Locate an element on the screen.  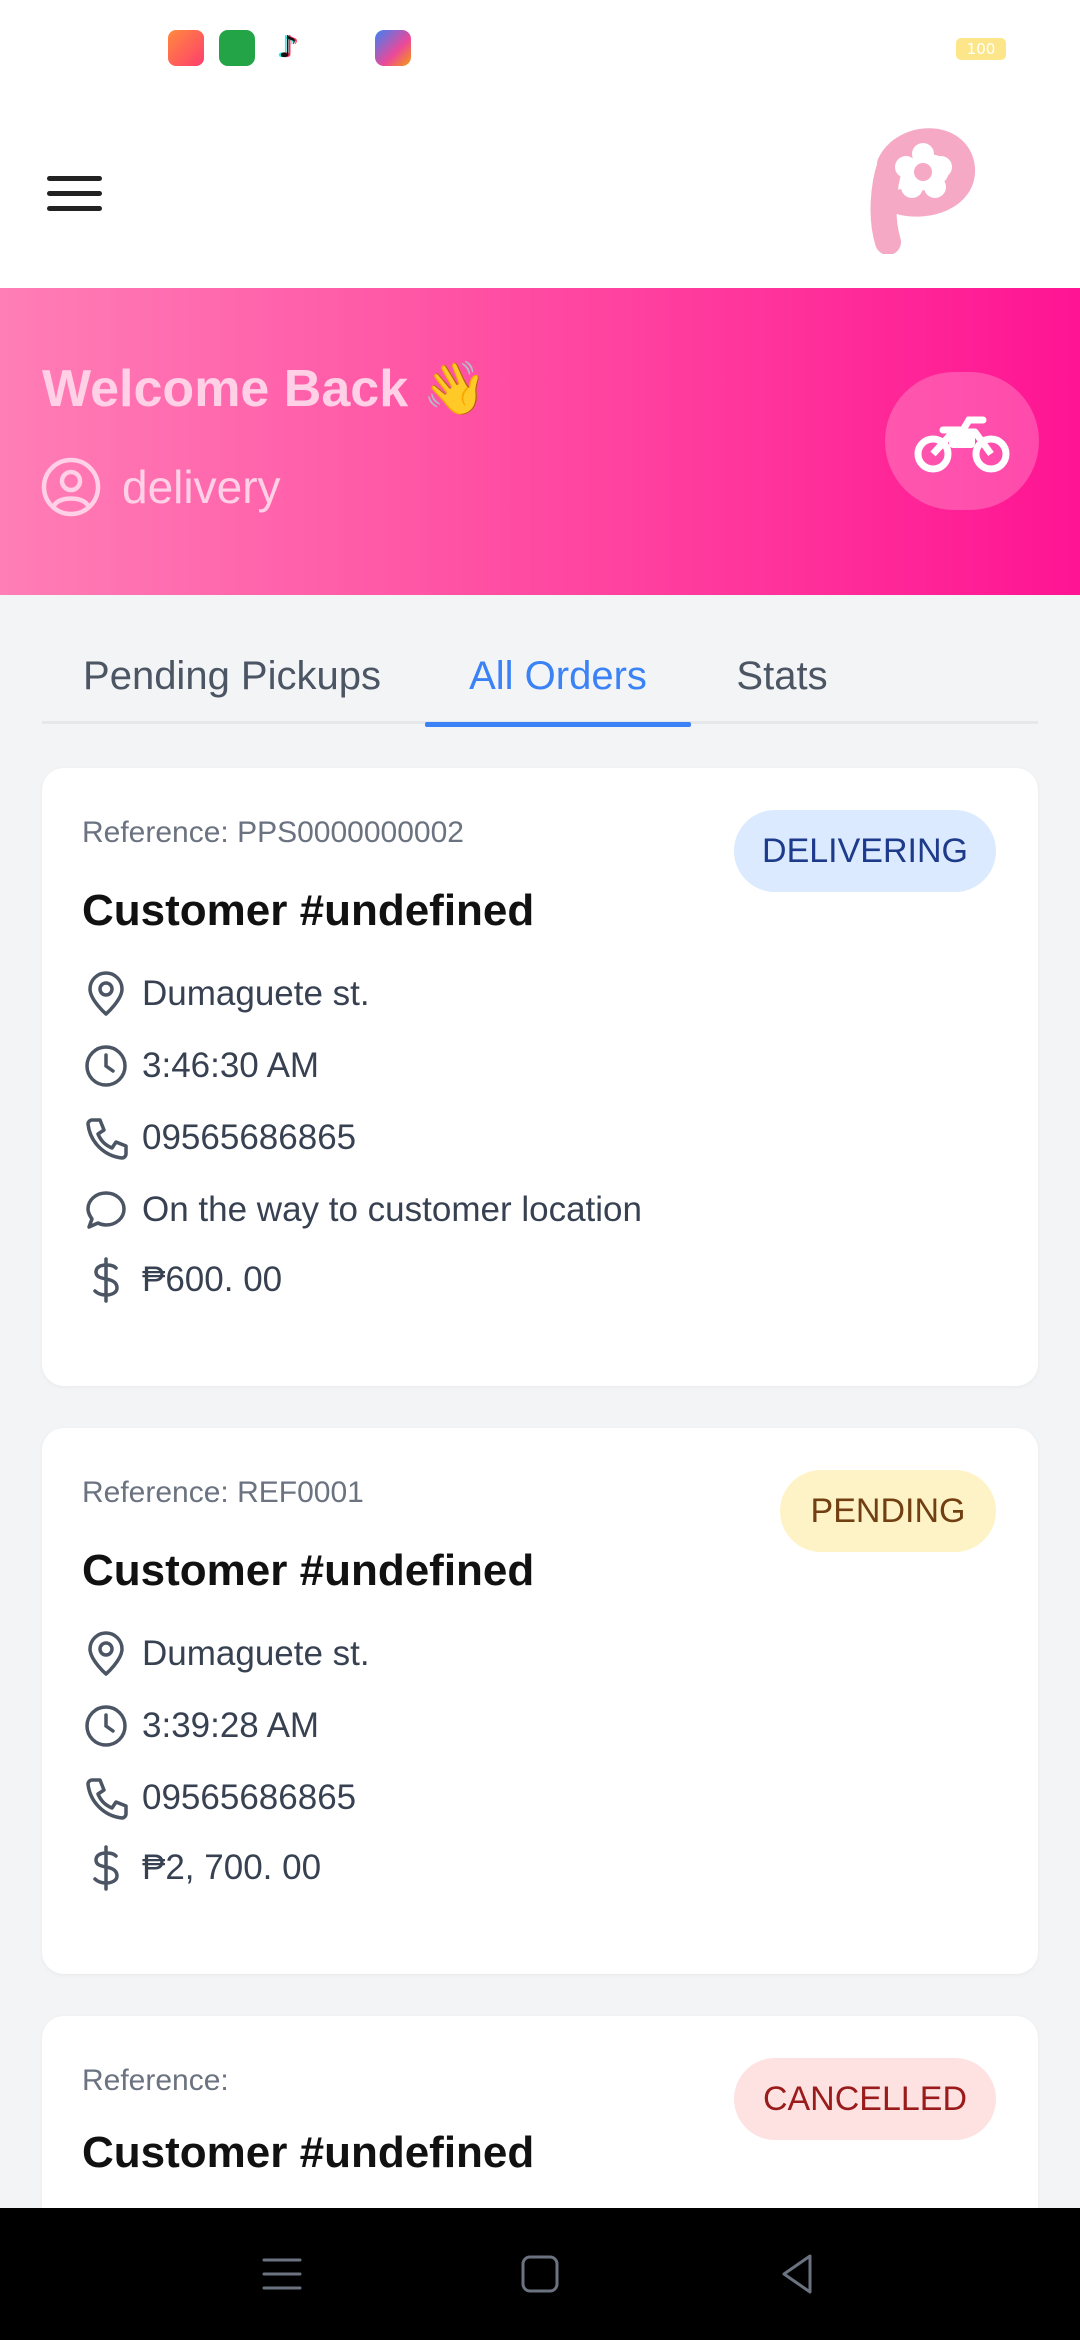
amount-text: ₱2, 700. 00 is located at coordinates (232, 1867).